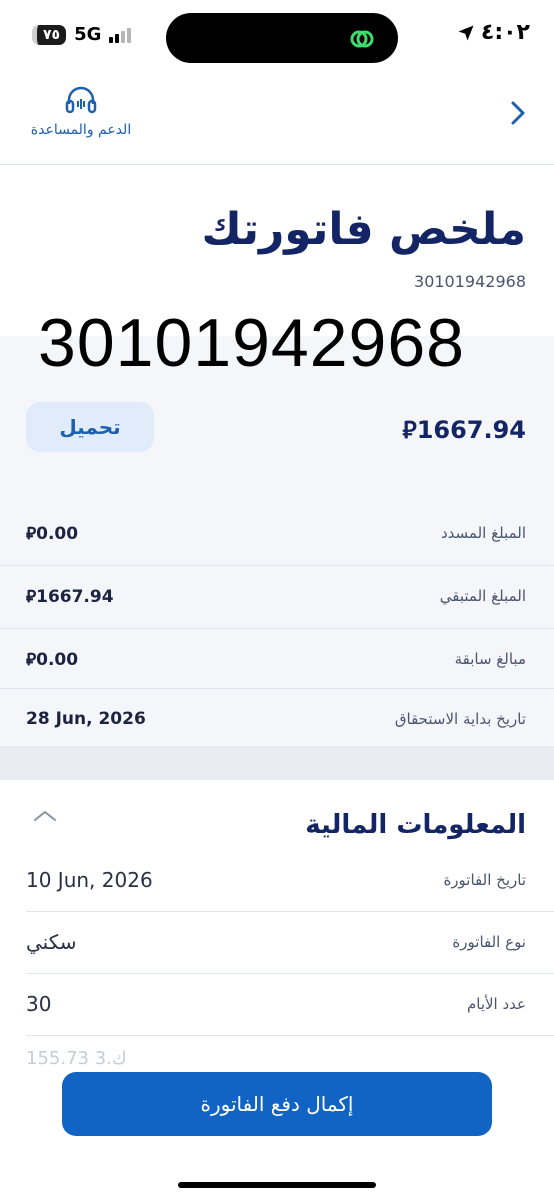 Image resolution: width=554 pixels, height=1200 pixels. I want to click on financial-row-bill-type: سكني نوع الفاتورة, so click(276, 942).